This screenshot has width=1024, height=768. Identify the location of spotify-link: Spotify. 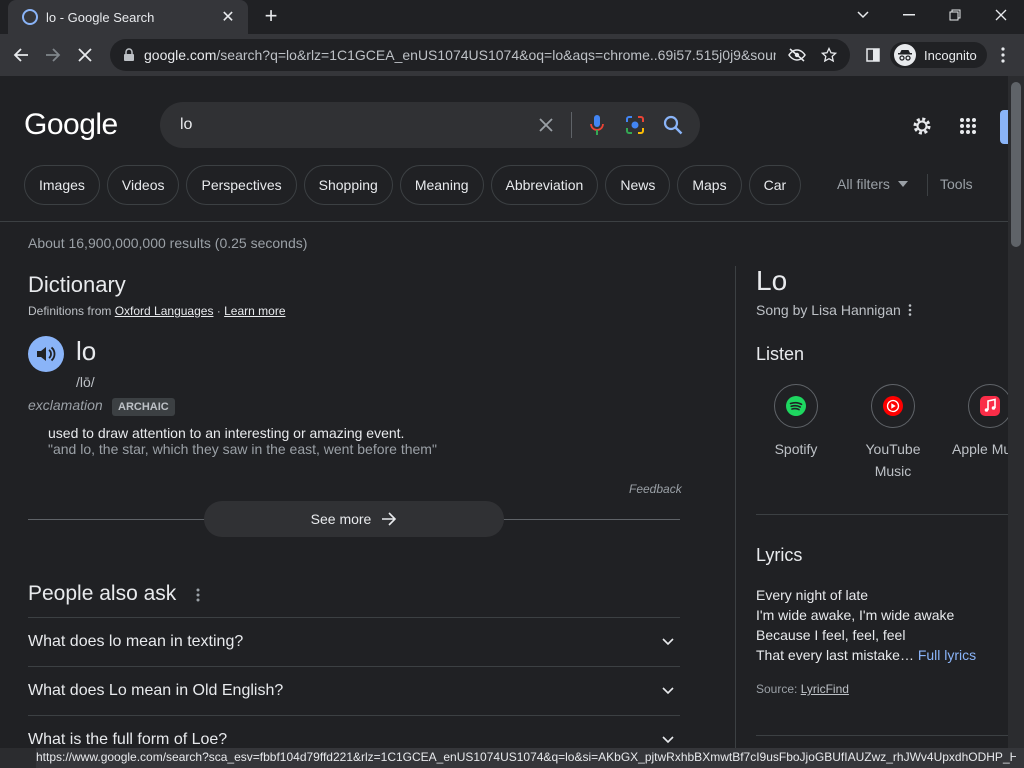
(796, 422).